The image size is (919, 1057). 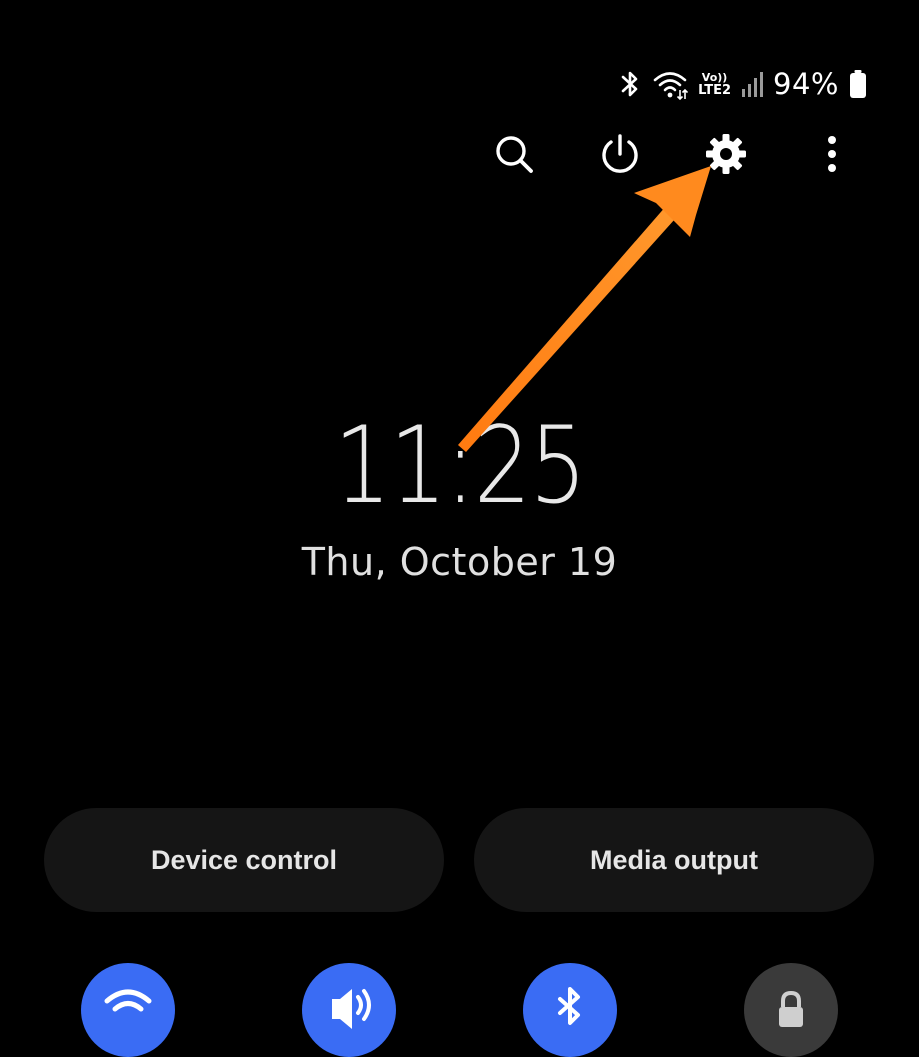 I want to click on quick-tile-sound, so click(x=349, y=1010).